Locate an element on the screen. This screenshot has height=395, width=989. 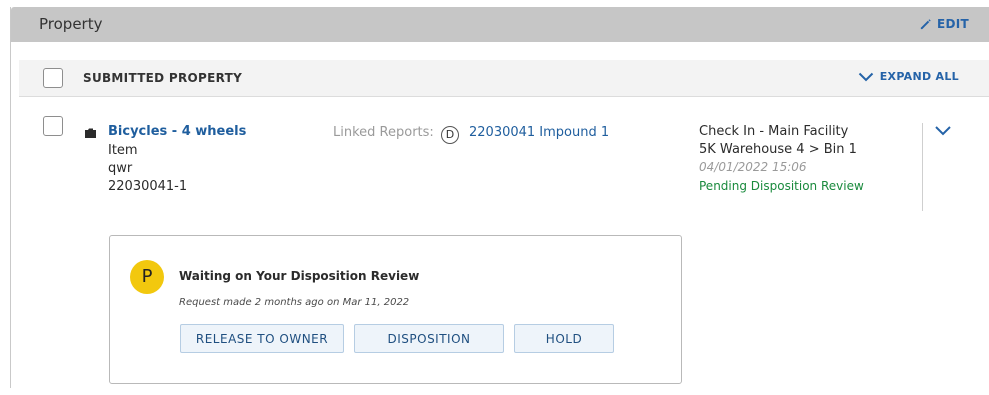
hold-button: HOLD is located at coordinates (564, 338).